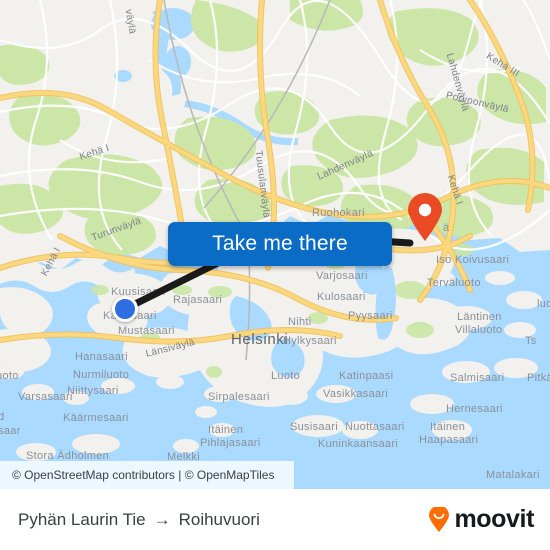 The width and height of the screenshot is (550, 550). I want to click on take-me-there-label: Take me there, so click(280, 243).